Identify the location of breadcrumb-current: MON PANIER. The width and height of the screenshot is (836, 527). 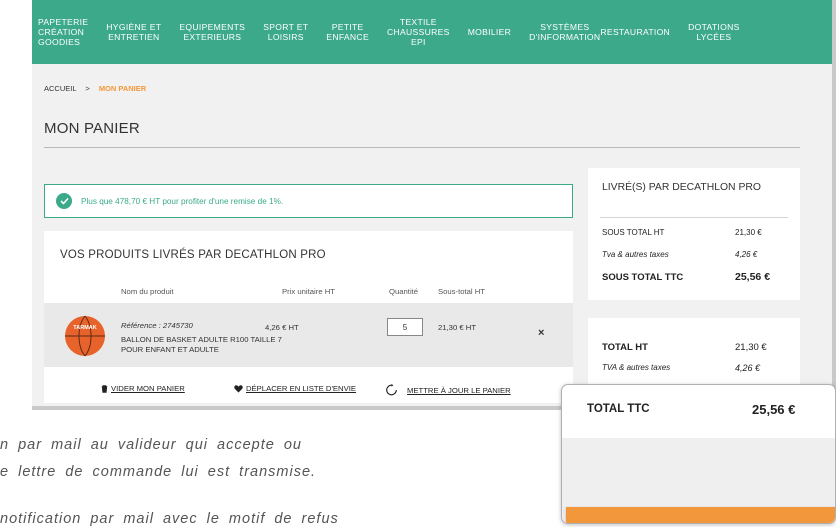
(122, 88).